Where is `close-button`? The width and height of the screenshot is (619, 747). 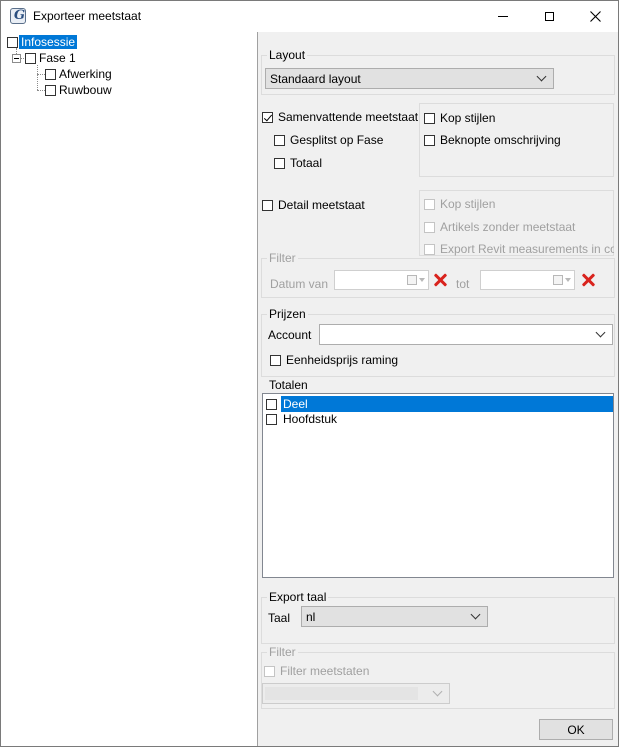 close-button is located at coordinates (595, 16).